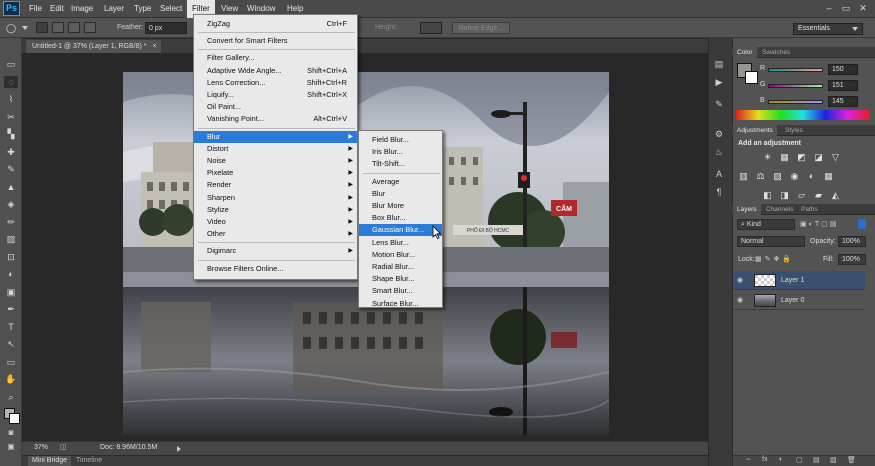  What do you see at coordinates (846, 8) in the screenshot?
I see `maximize-button: ▭` at bounding box center [846, 8].